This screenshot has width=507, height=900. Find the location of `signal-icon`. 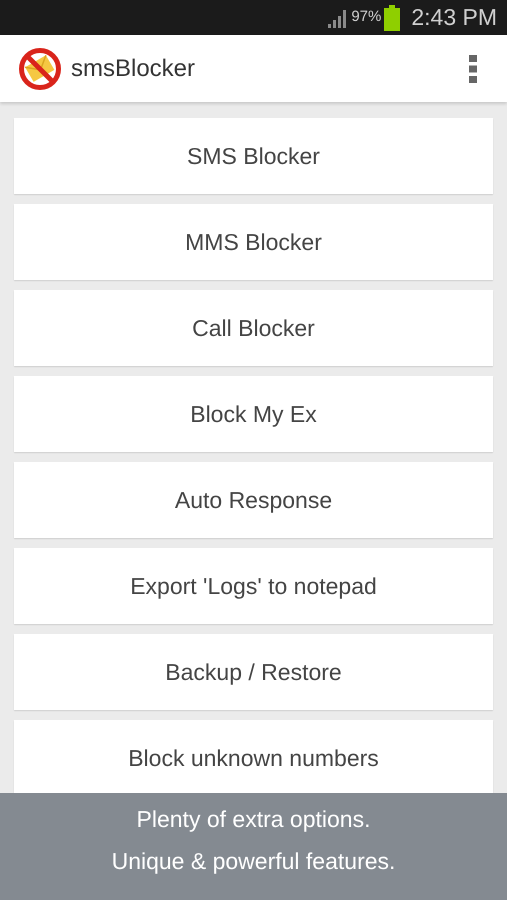

signal-icon is located at coordinates (337, 18).